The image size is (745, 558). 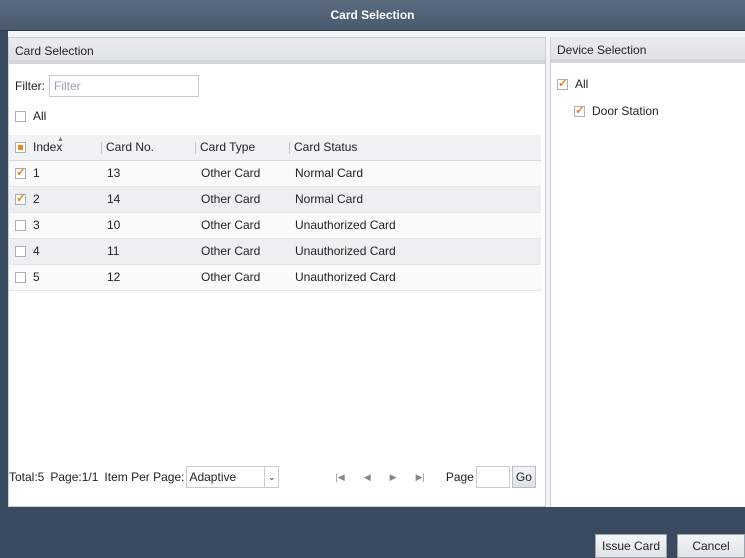 What do you see at coordinates (130, 147) in the screenshot?
I see `column-label: Card No.` at bounding box center [130, 147].